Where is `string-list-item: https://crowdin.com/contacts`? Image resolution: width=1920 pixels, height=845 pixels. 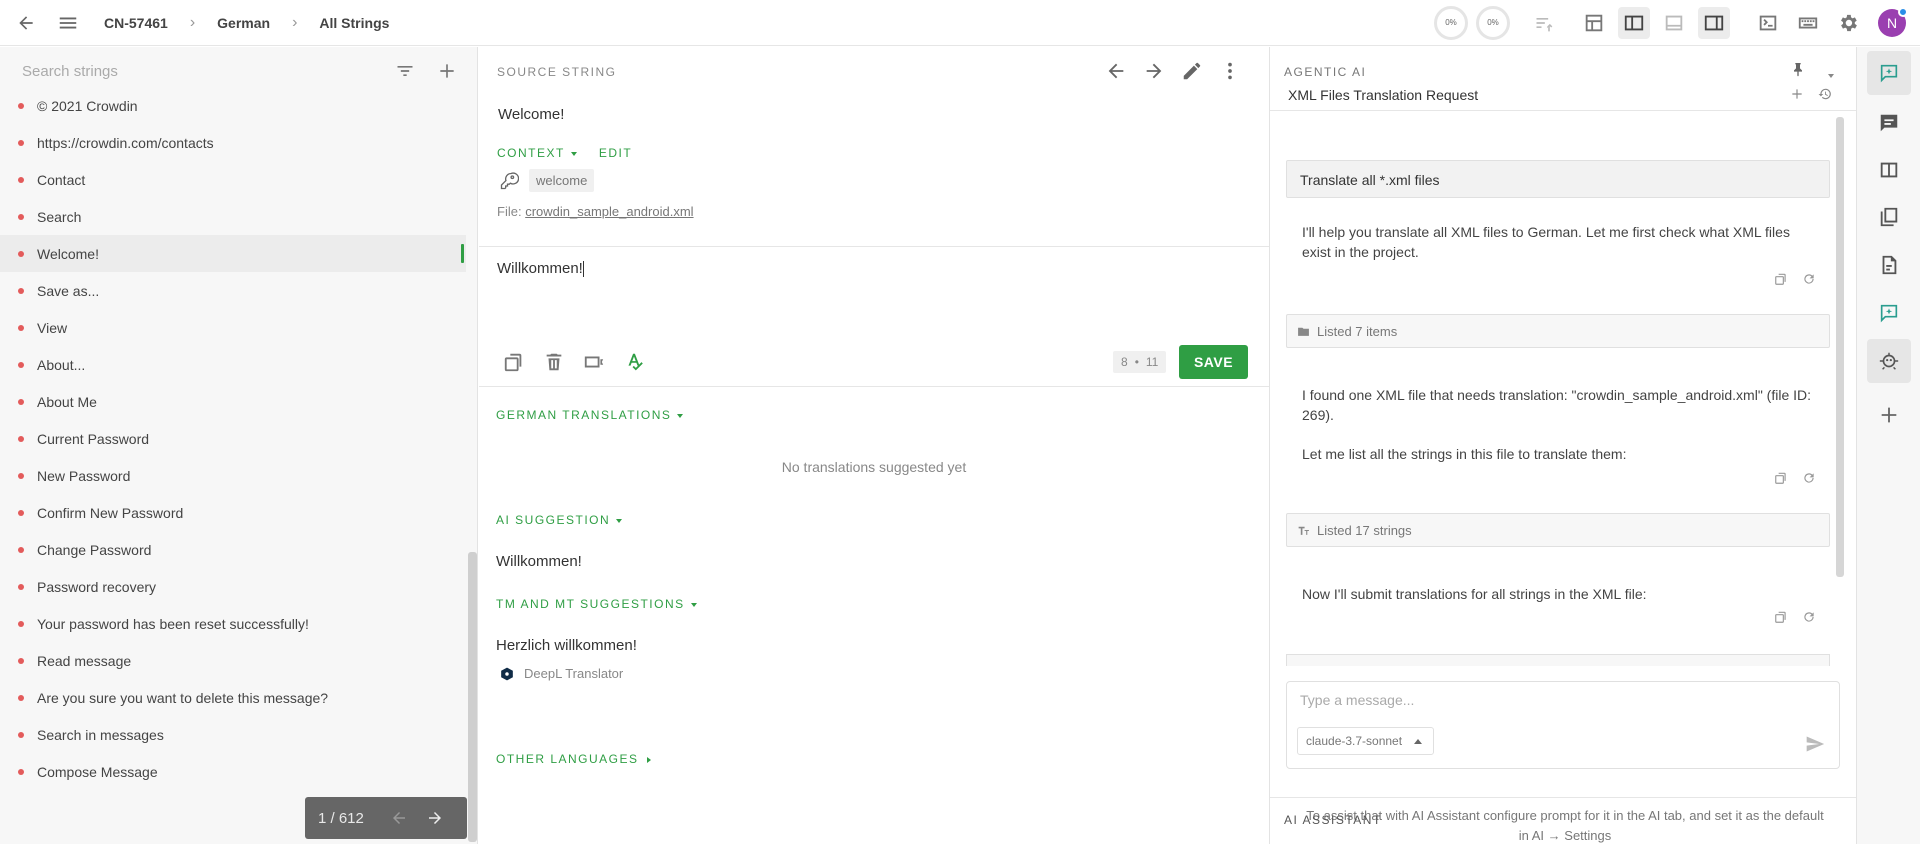 string-list-item: https://crowdin.com/contacts is located at coordinates (233, 142).